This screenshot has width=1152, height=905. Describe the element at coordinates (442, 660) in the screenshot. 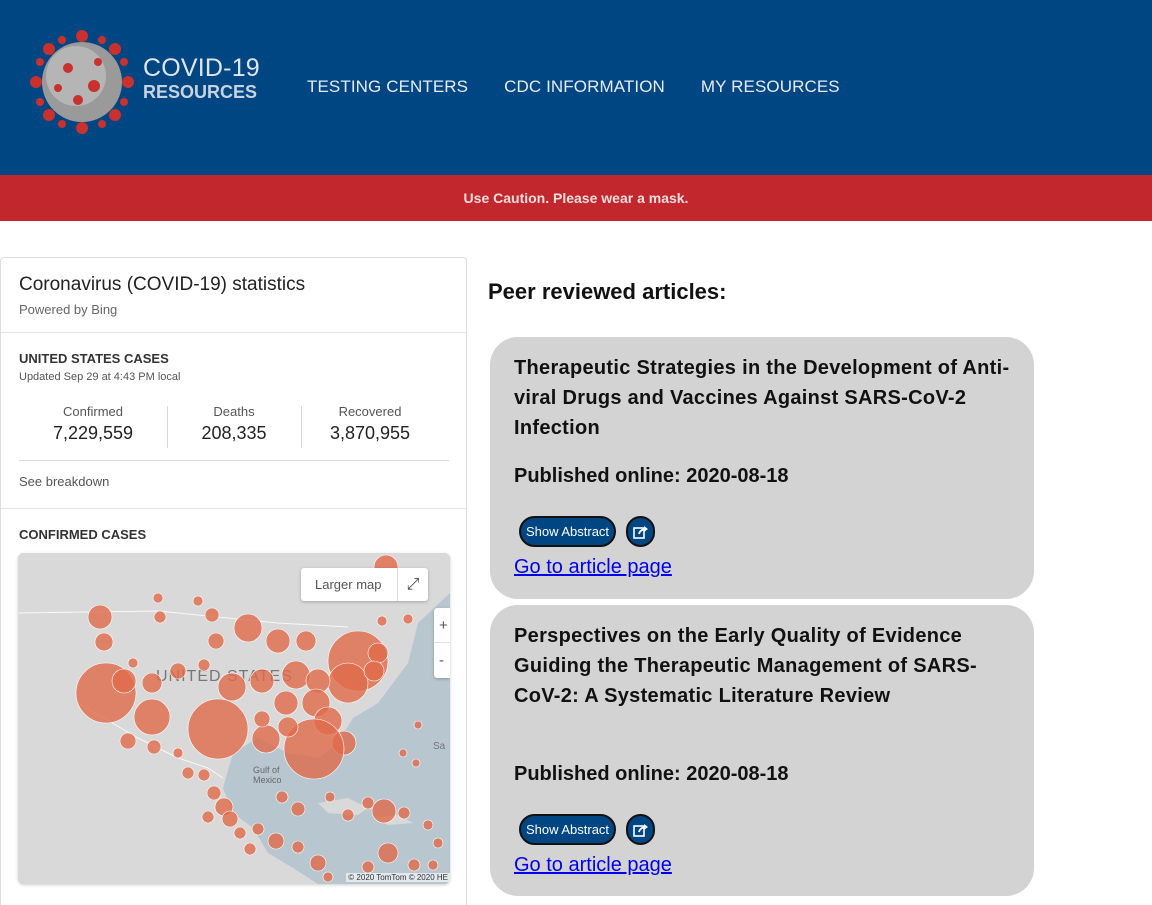

I see `zoom-out-button: -` at that location.